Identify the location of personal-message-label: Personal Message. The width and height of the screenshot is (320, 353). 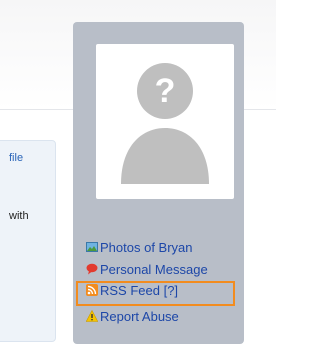
(154, 269).